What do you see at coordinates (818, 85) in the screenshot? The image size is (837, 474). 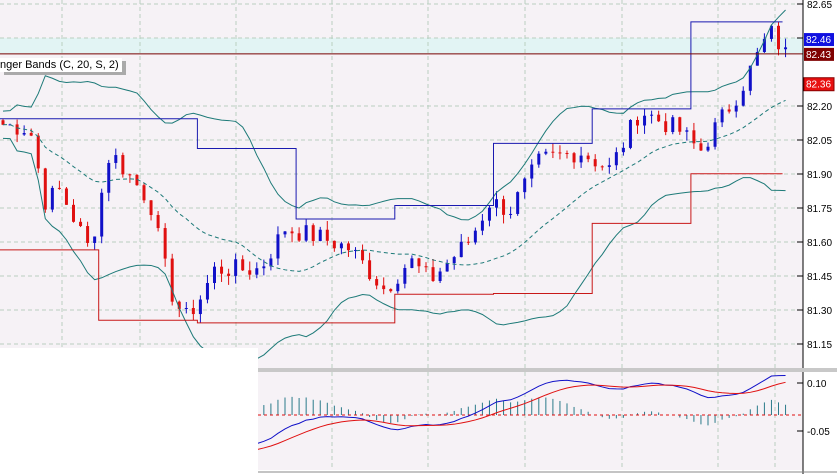 I see `price-label: 82.36` at bounding box center [818, 85].